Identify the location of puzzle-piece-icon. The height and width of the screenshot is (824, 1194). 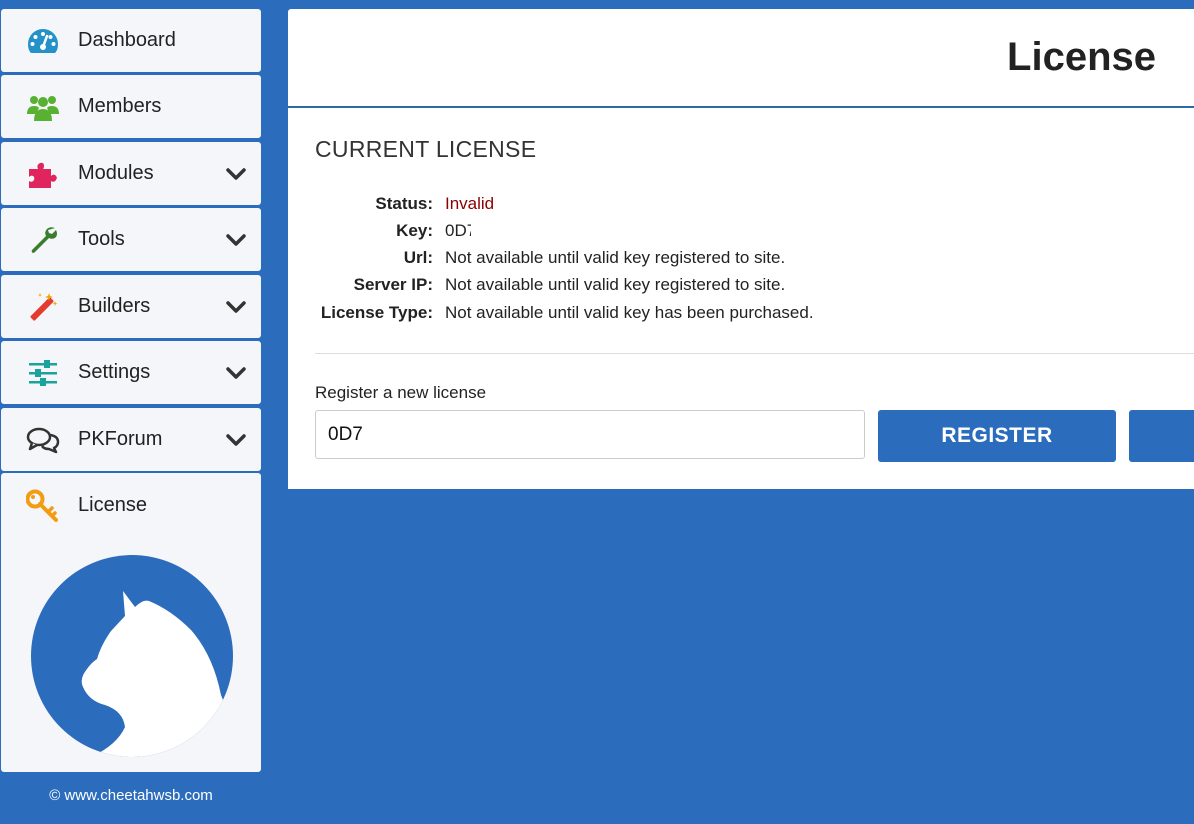
(43, 174).